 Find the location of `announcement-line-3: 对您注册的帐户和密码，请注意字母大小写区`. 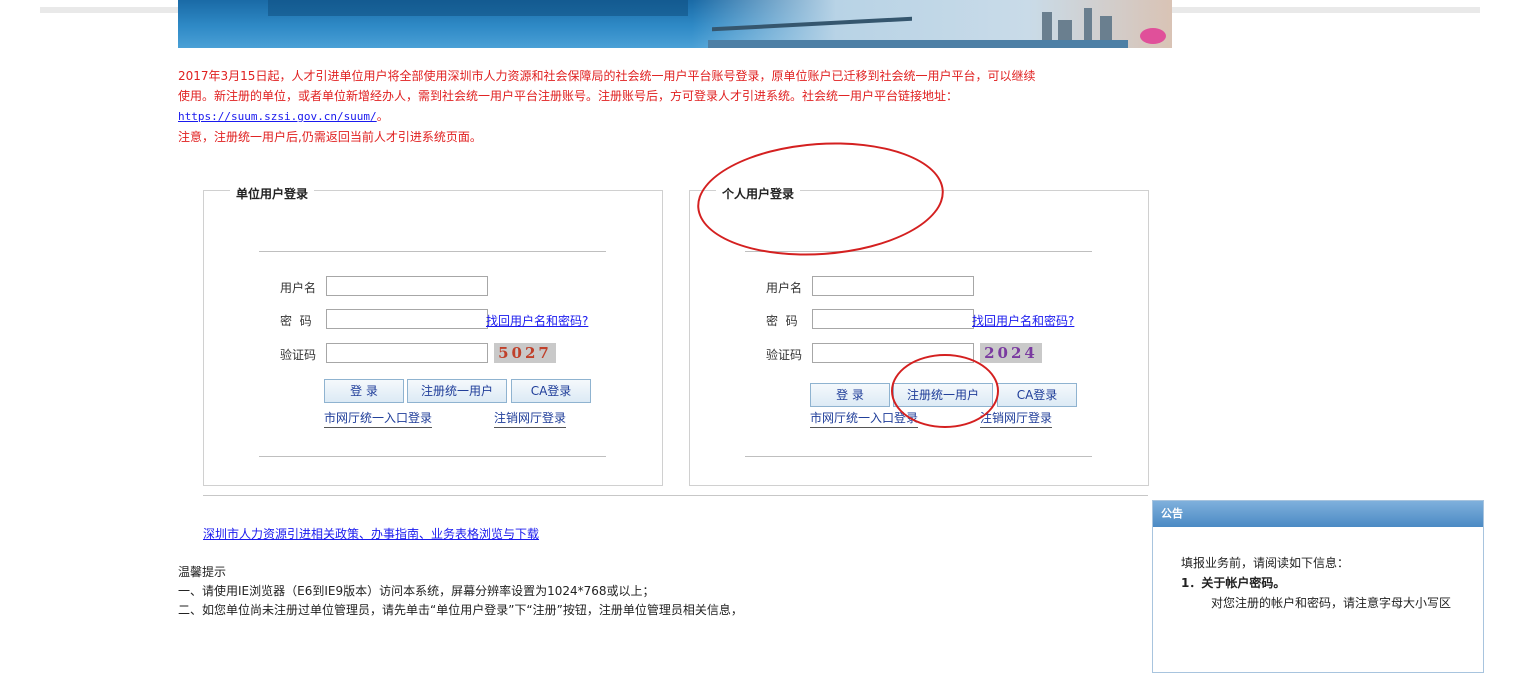

announcement-line-3: 对您注册的帐户和密码，请注意字母大小写区 is located at coordinates (1331, 603).